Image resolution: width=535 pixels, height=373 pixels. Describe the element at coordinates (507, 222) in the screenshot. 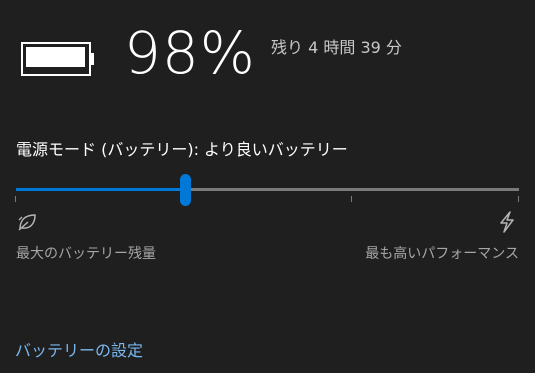

I see `bolt-icon` at that location.